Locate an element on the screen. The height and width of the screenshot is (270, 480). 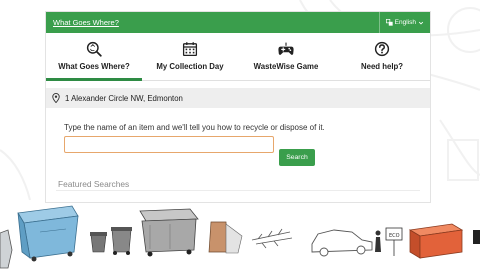
calendar-icon is located at coordinates (190, 49).